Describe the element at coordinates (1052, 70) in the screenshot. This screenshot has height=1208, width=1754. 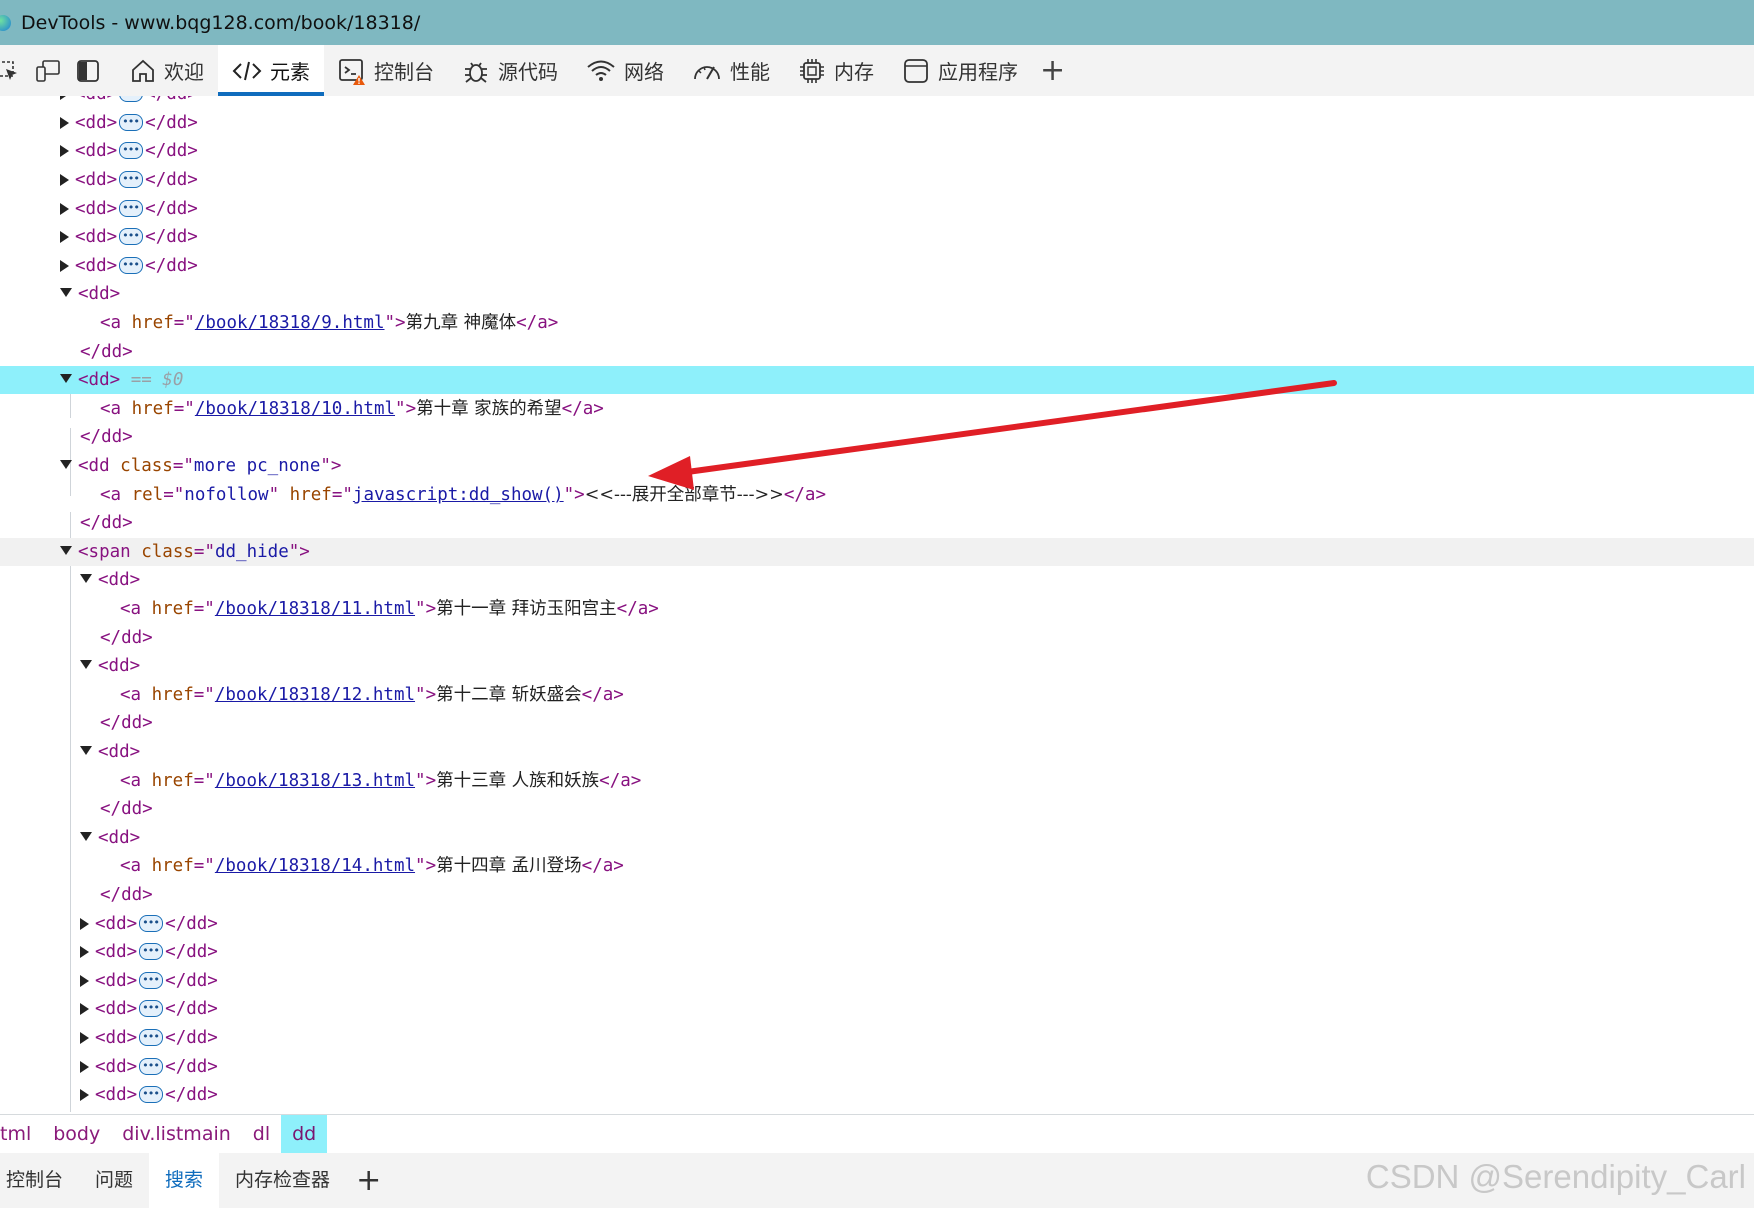
I see `add-tab-button: +` at that location.